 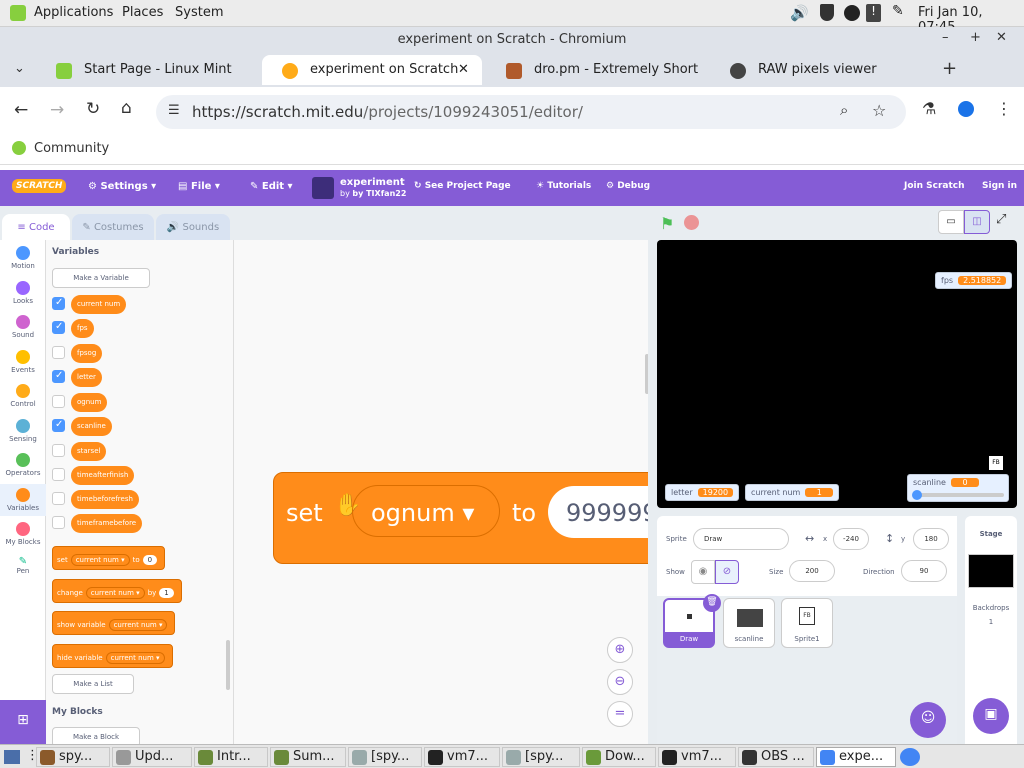 I want to click on category-looks: Looks, so click(x=23, y=293).